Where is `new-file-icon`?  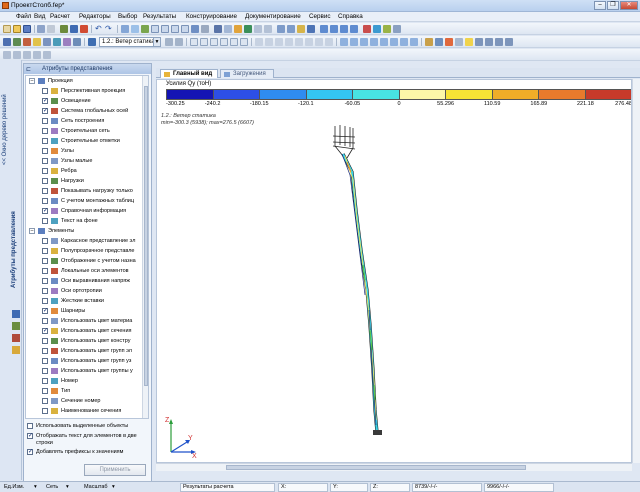 new-file-icon is located at coordinates (7, 29).